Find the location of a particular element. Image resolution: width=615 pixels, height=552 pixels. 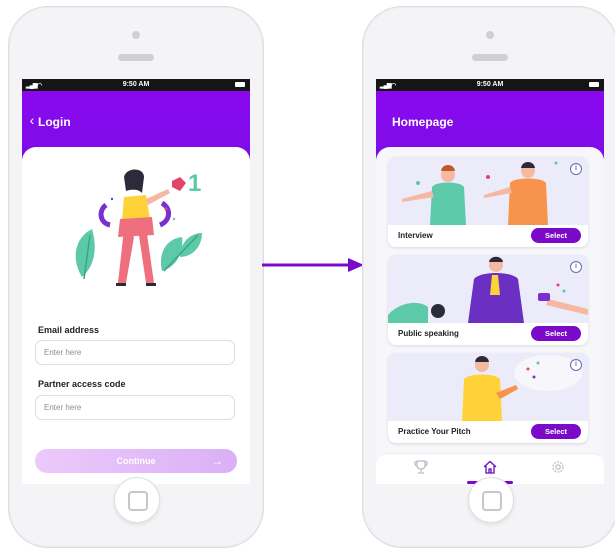

page-title: Homepage is located at coordinates (423, 122).